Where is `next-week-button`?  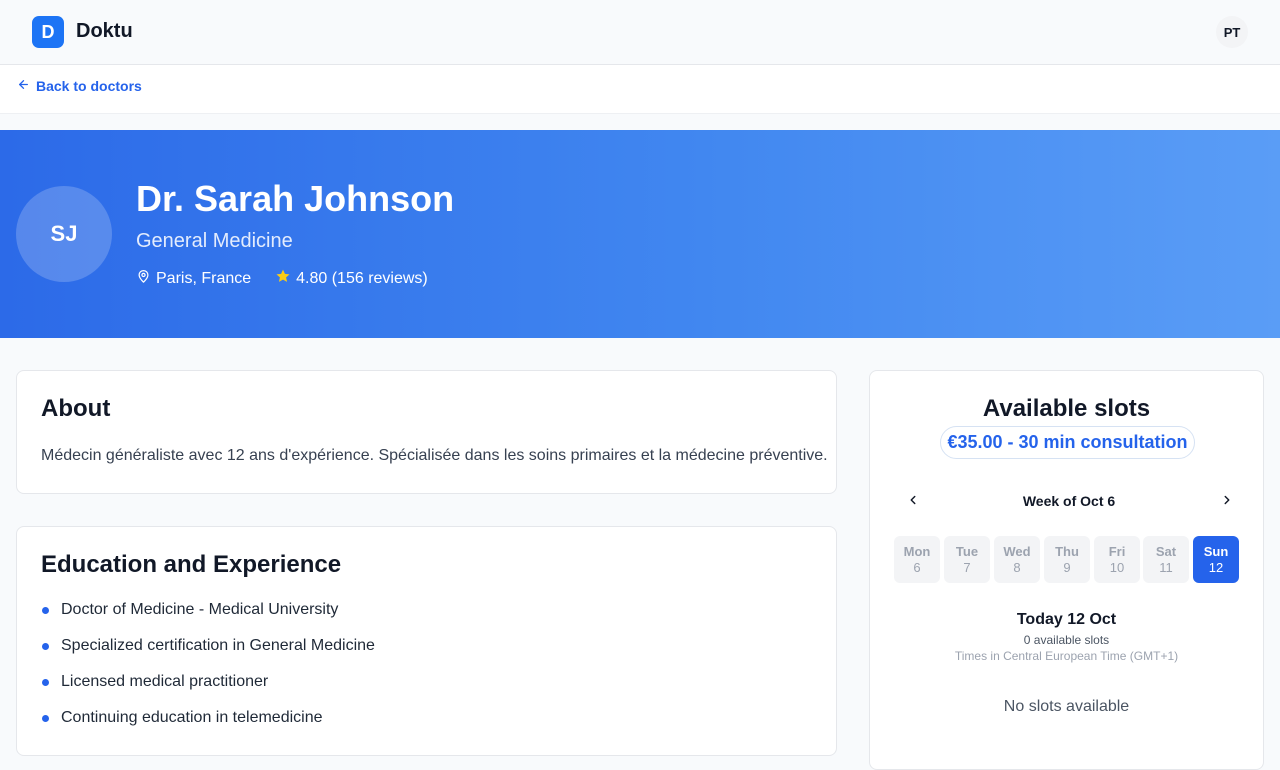 next-week-button is located at coordinates (1227, 502).